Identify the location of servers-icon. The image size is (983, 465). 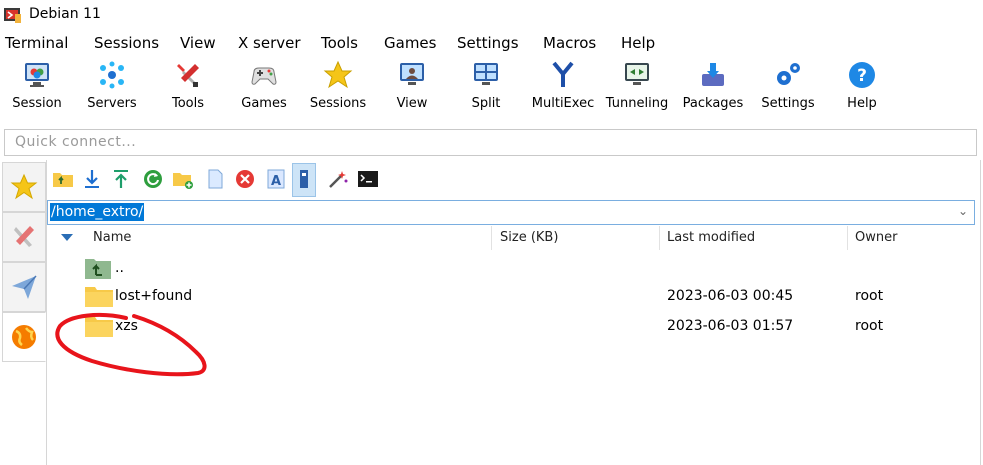
(112, 75).